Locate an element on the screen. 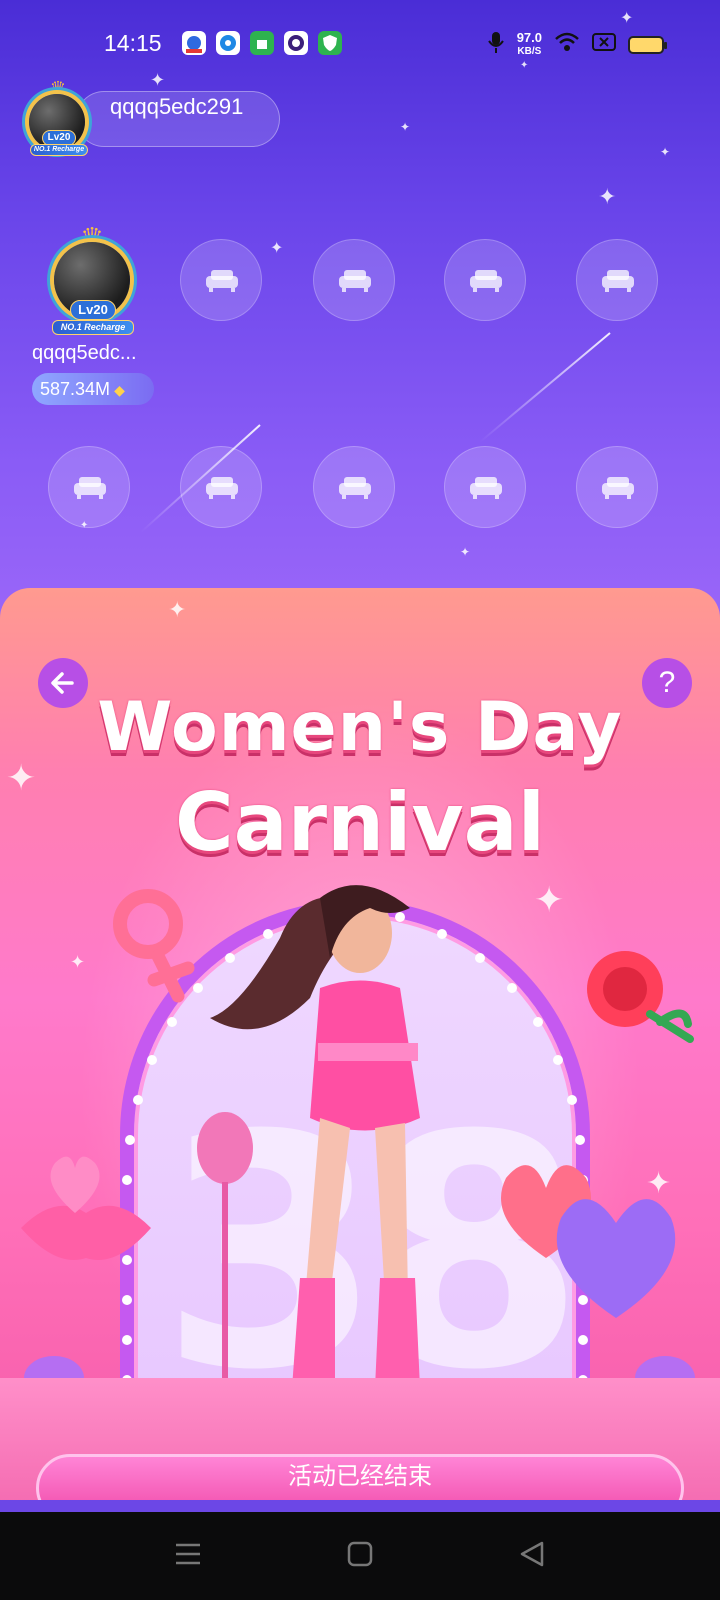 The image size is (720, 1600). status-time: 14:15 is located at coordinates (133, 43).